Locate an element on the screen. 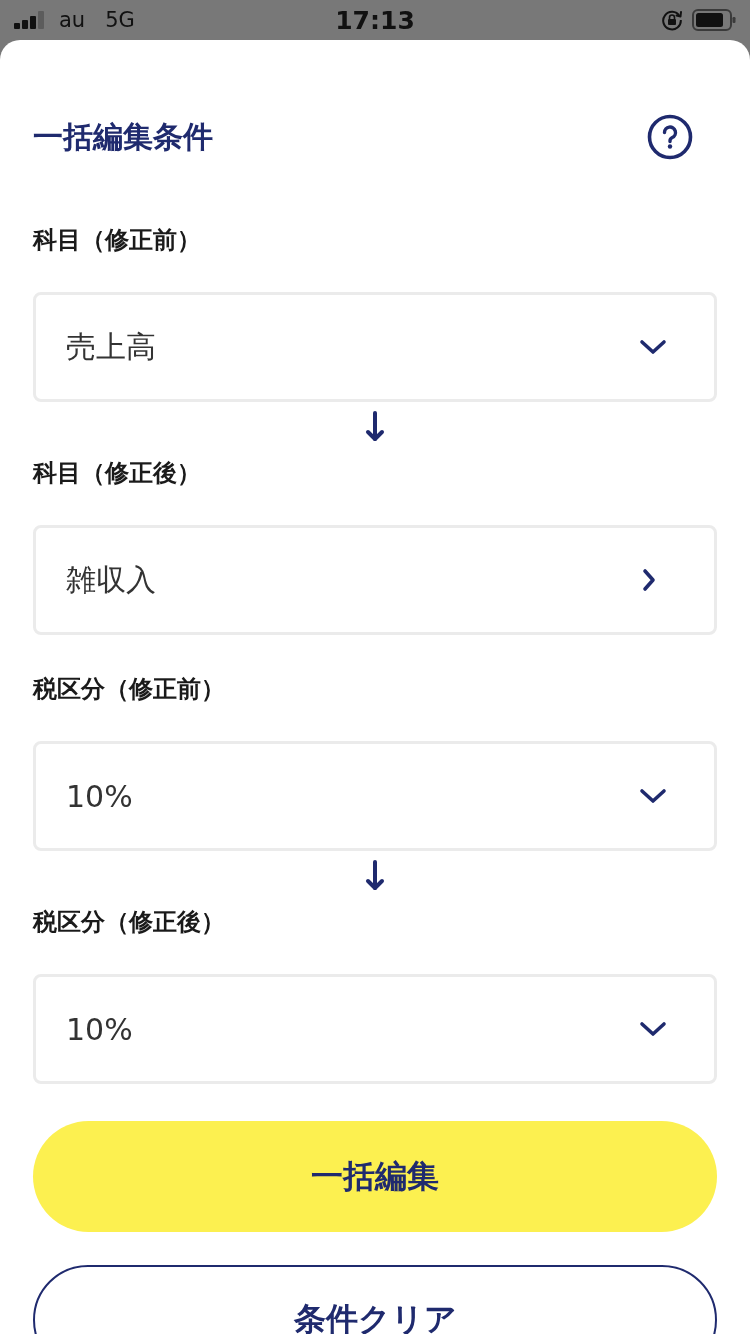 This screenshot has width=750, height=1334. clock-time: 17:13 is located at coordinates (375, 20).